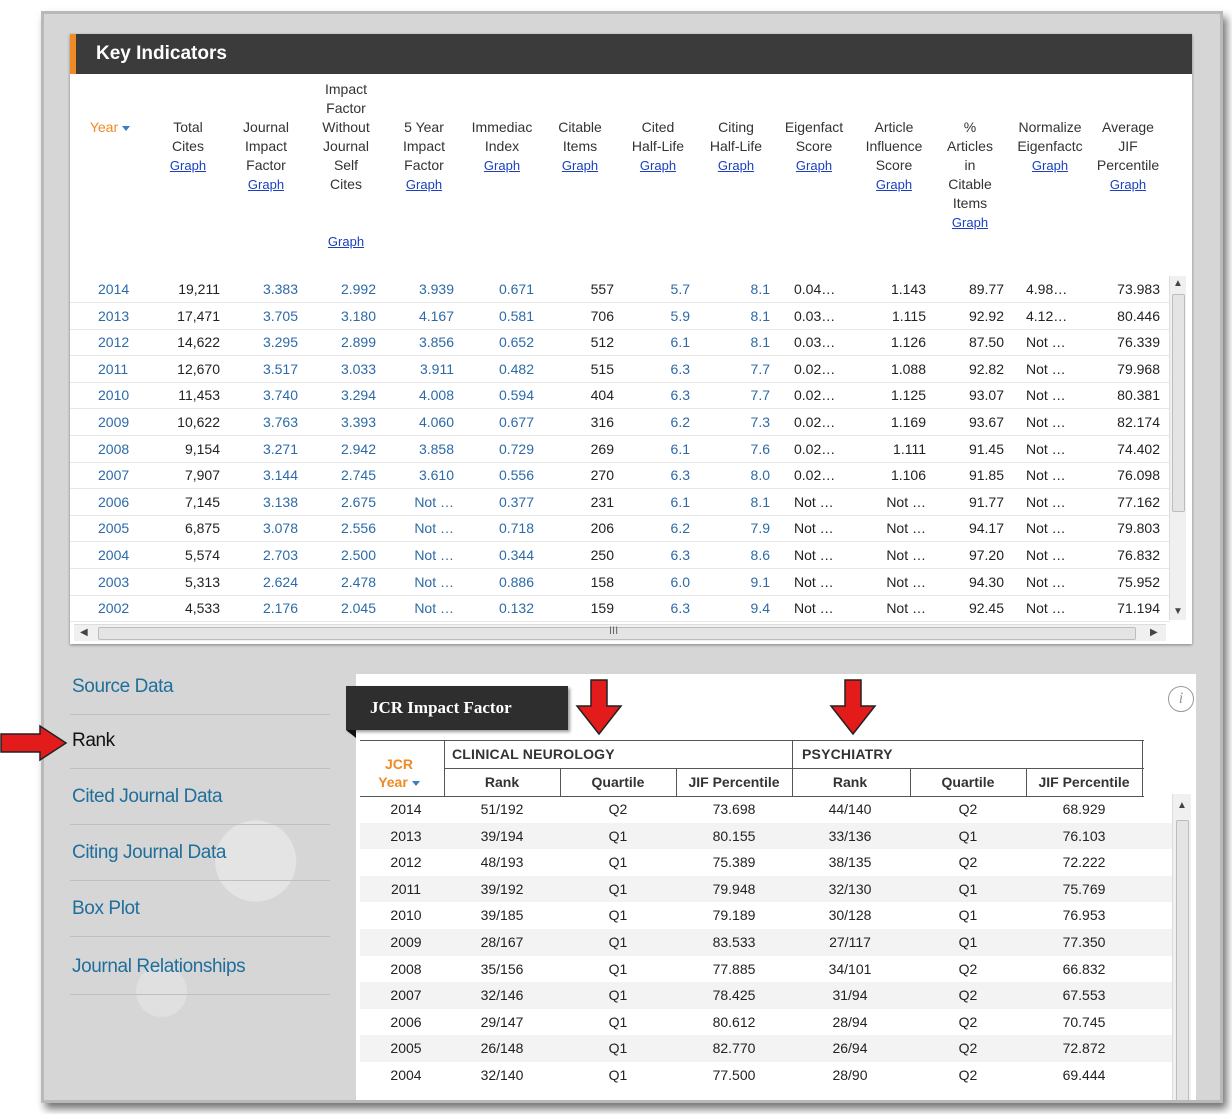 The image size is (1232, 1114). I want to click on rank-table-row: 2014 51/192 Q2 73.698 44/140 Q2 68.929, so click(766, 809).